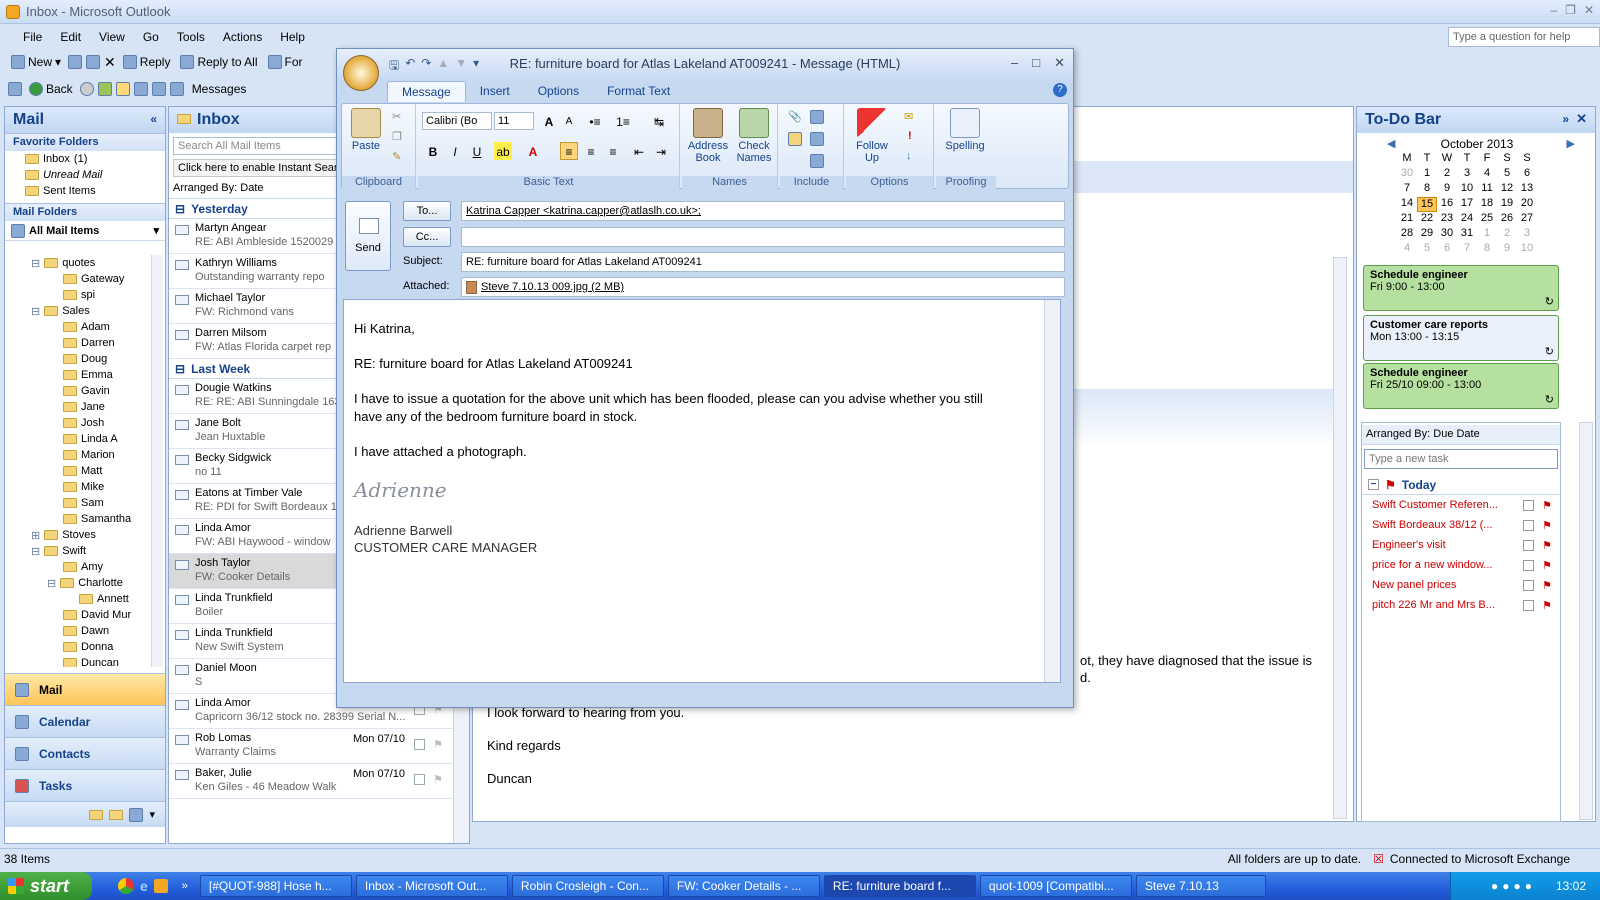  Describe the element at coordinates (1461, 338) in the screenshot. I see `appointment: Customer care reports Mon 13:00 - 13:15 ↻` at that location.